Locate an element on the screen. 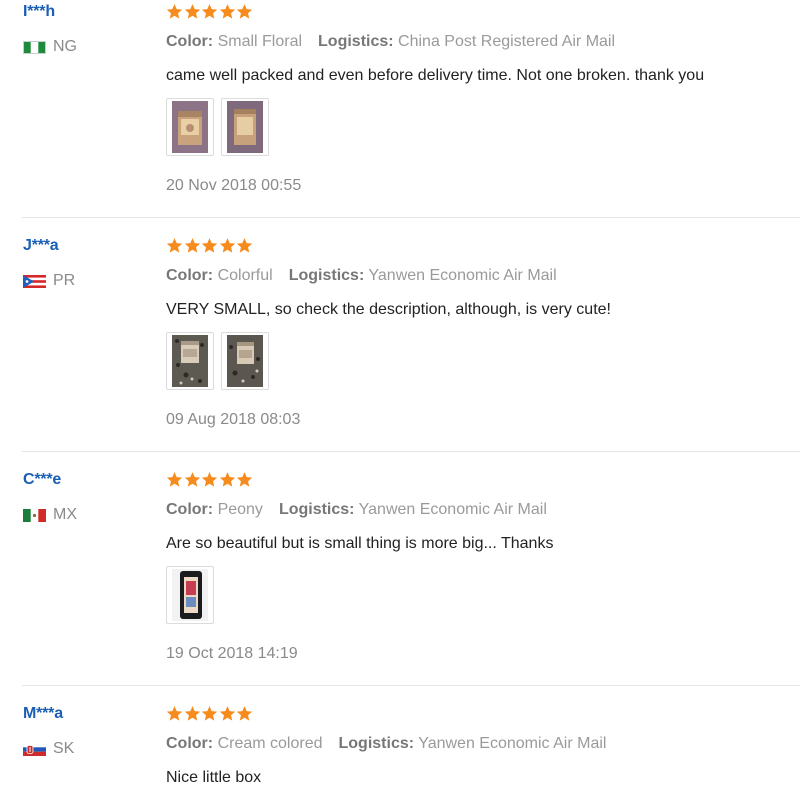 The width and height of the screenshot is (800, 800). review-date: 09 Aug 2018 08:03 is located at coordinates (233, 419).